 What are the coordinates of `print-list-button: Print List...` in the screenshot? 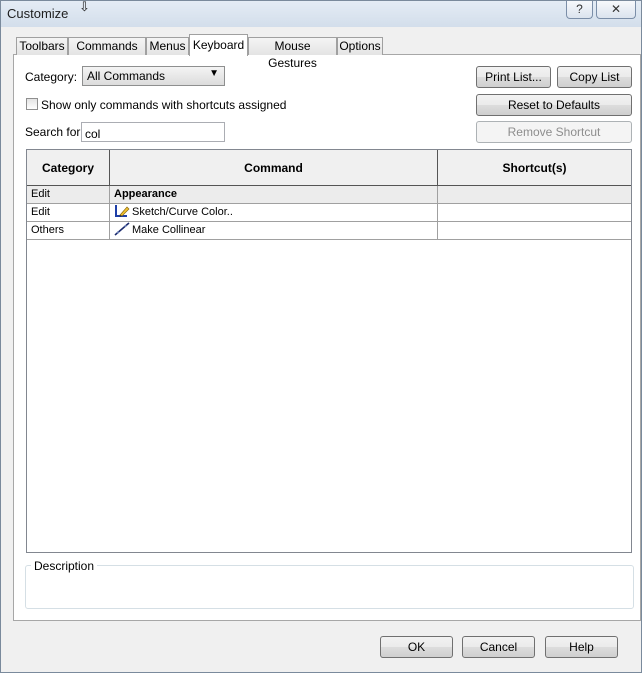 It's located at (513, 77).